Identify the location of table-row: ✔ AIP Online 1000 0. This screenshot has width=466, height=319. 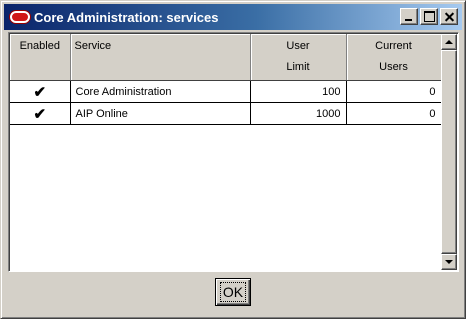
(226, 113).